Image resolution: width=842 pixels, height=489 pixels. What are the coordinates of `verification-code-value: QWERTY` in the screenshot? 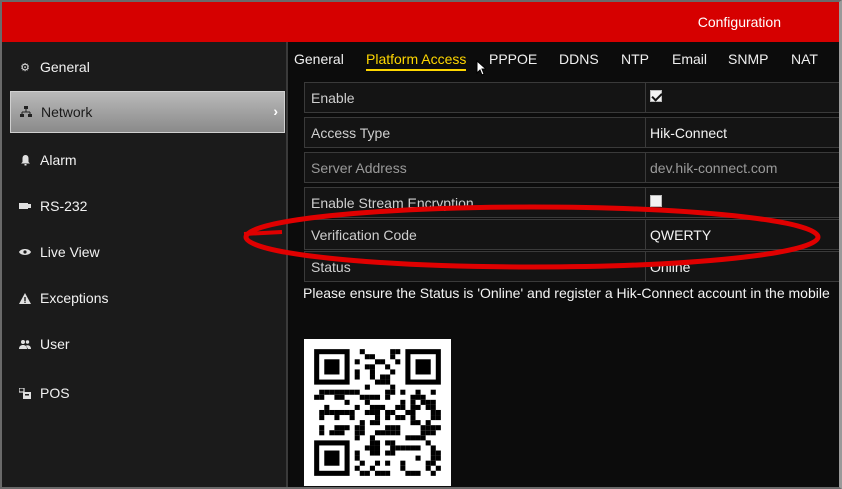 It's located at (681, 235).